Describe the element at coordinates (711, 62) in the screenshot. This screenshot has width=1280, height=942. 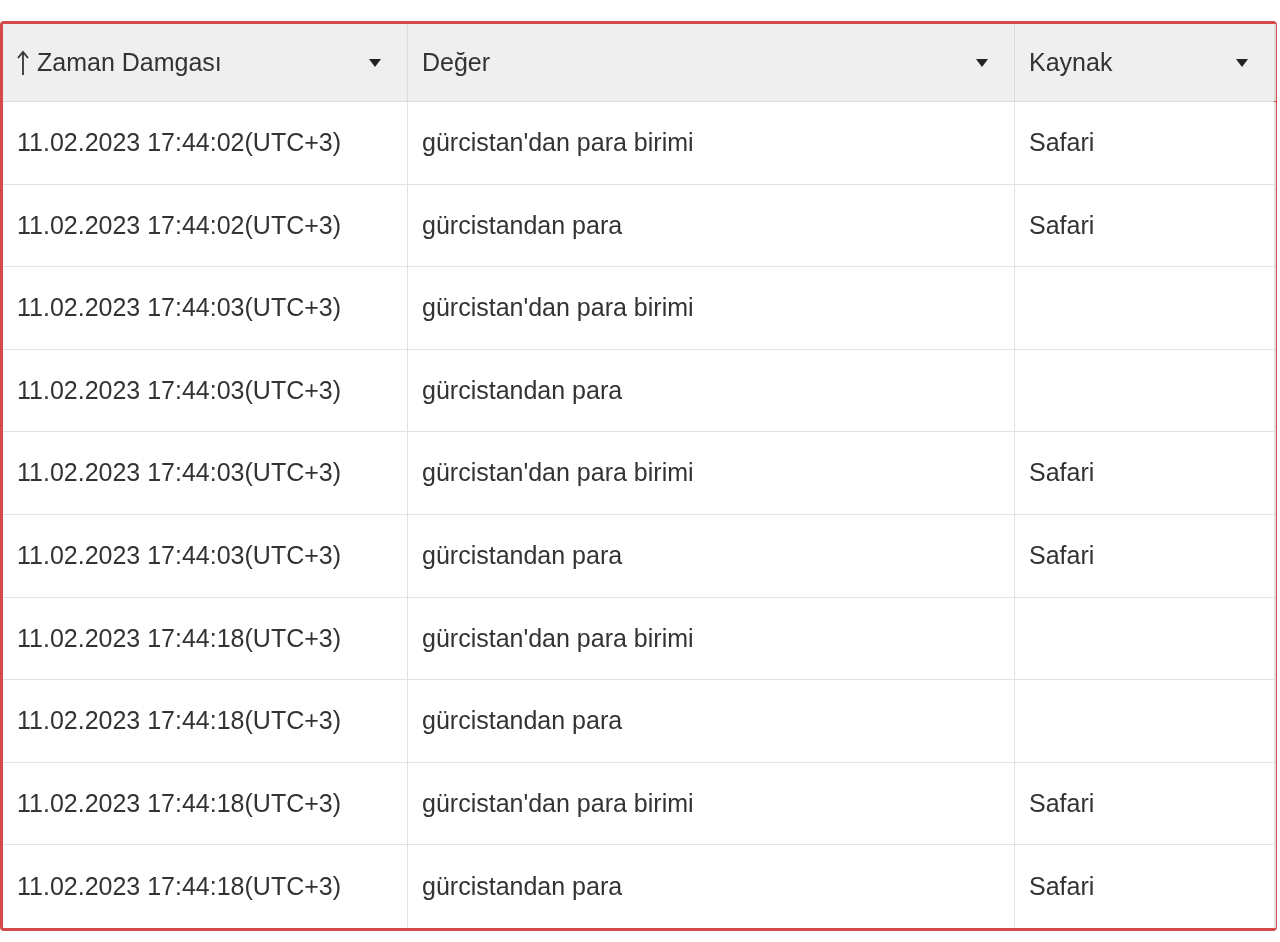
I see `column-header: Değer` at that location.